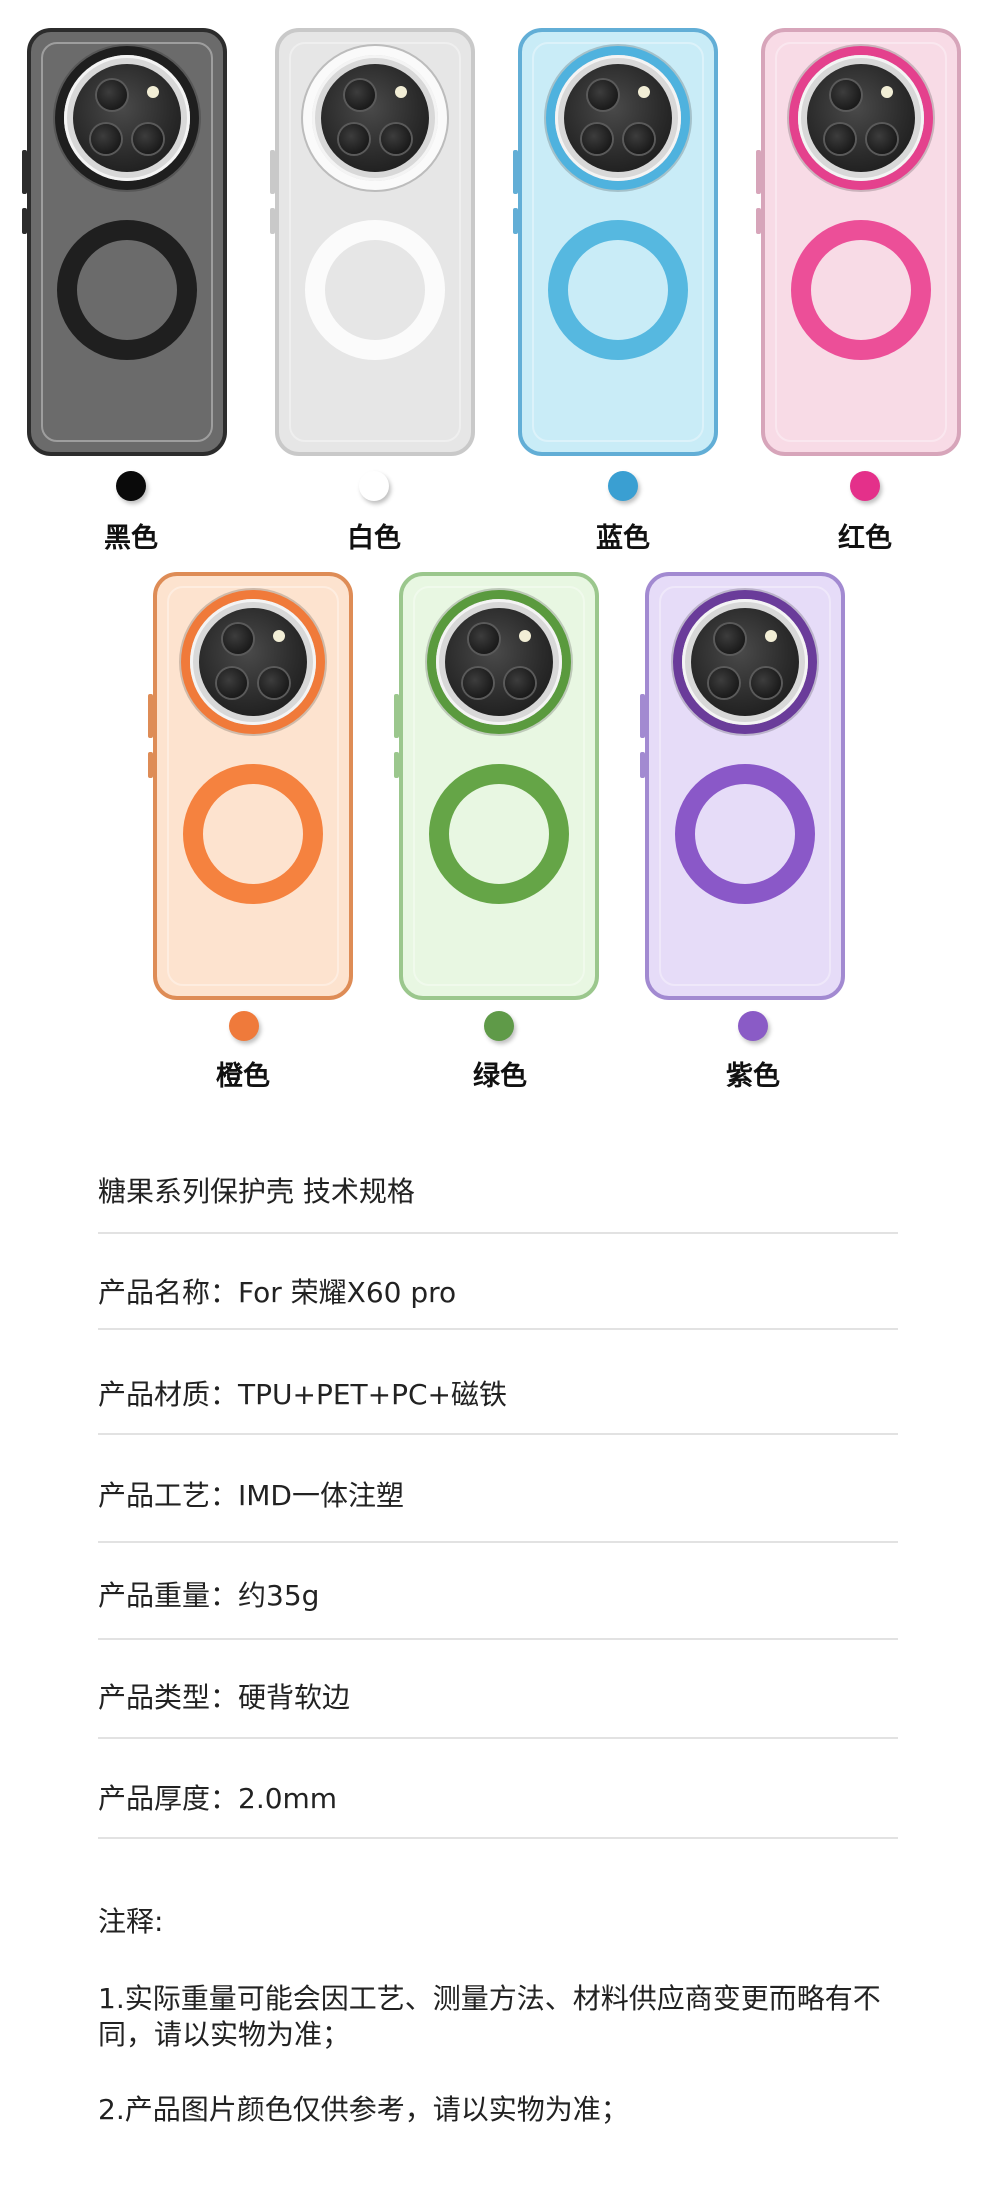  I want to click on phone-case-orange, so click(250, 786).